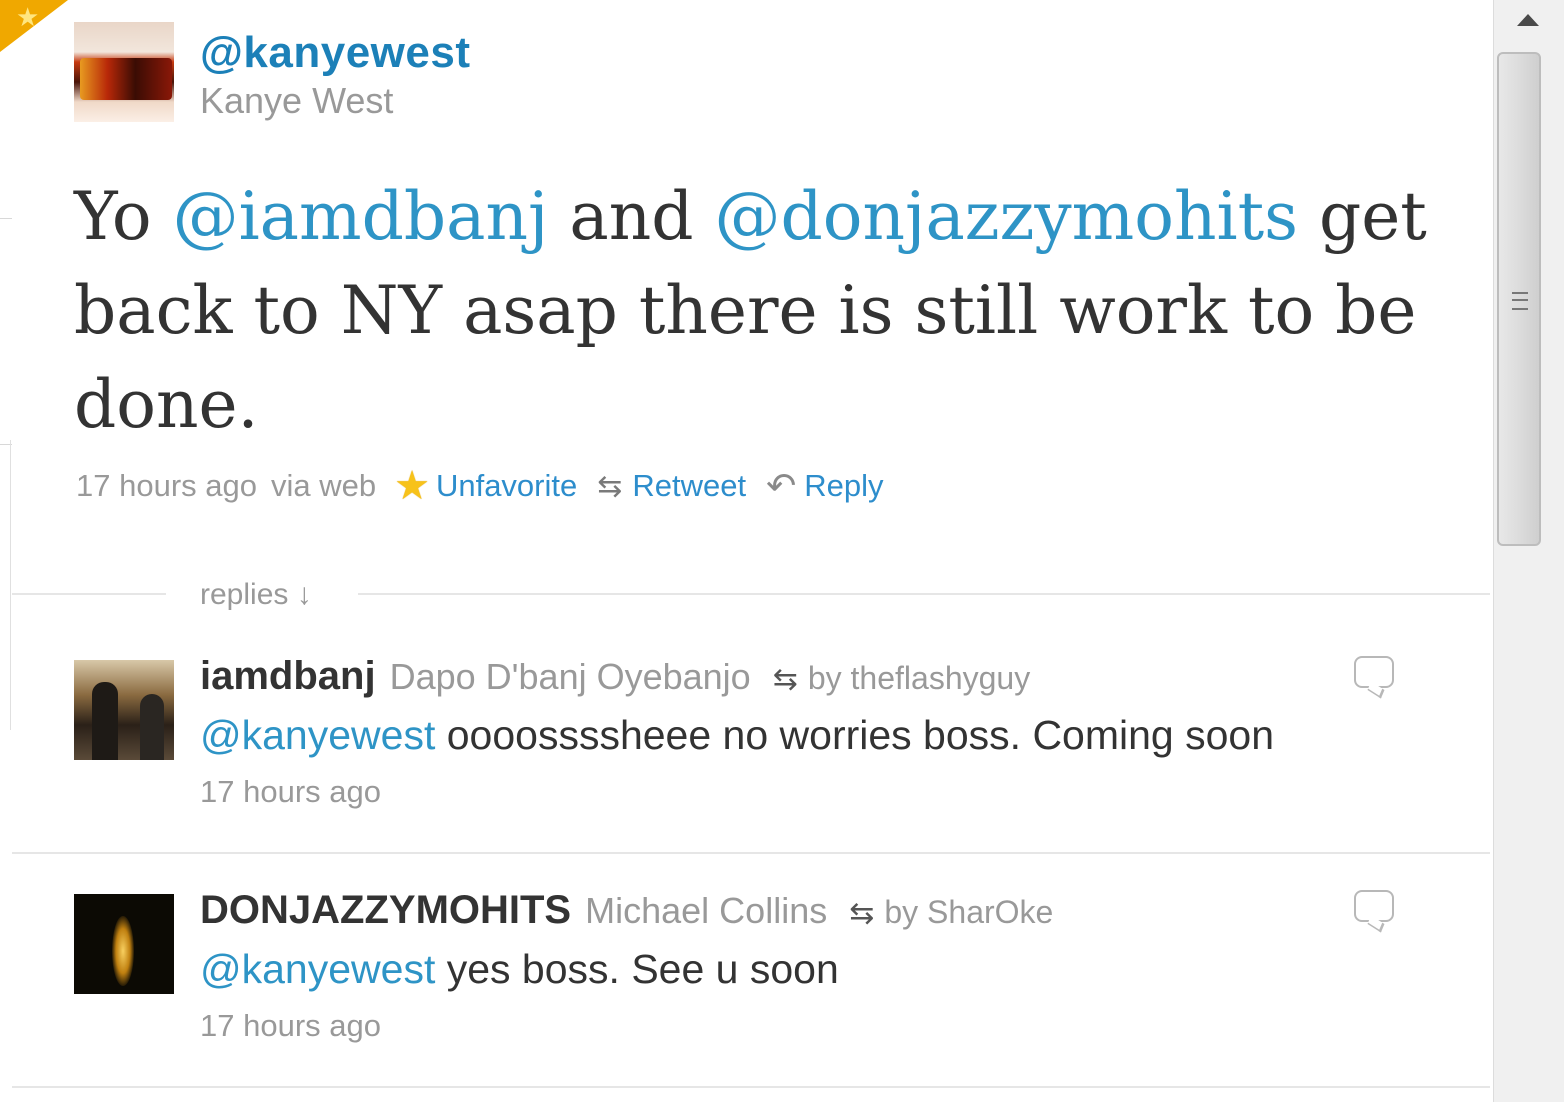  What do you see at coordinates (124, 72) in the screenshot?
I see `author-avatar` at bounding box center [124, 72].